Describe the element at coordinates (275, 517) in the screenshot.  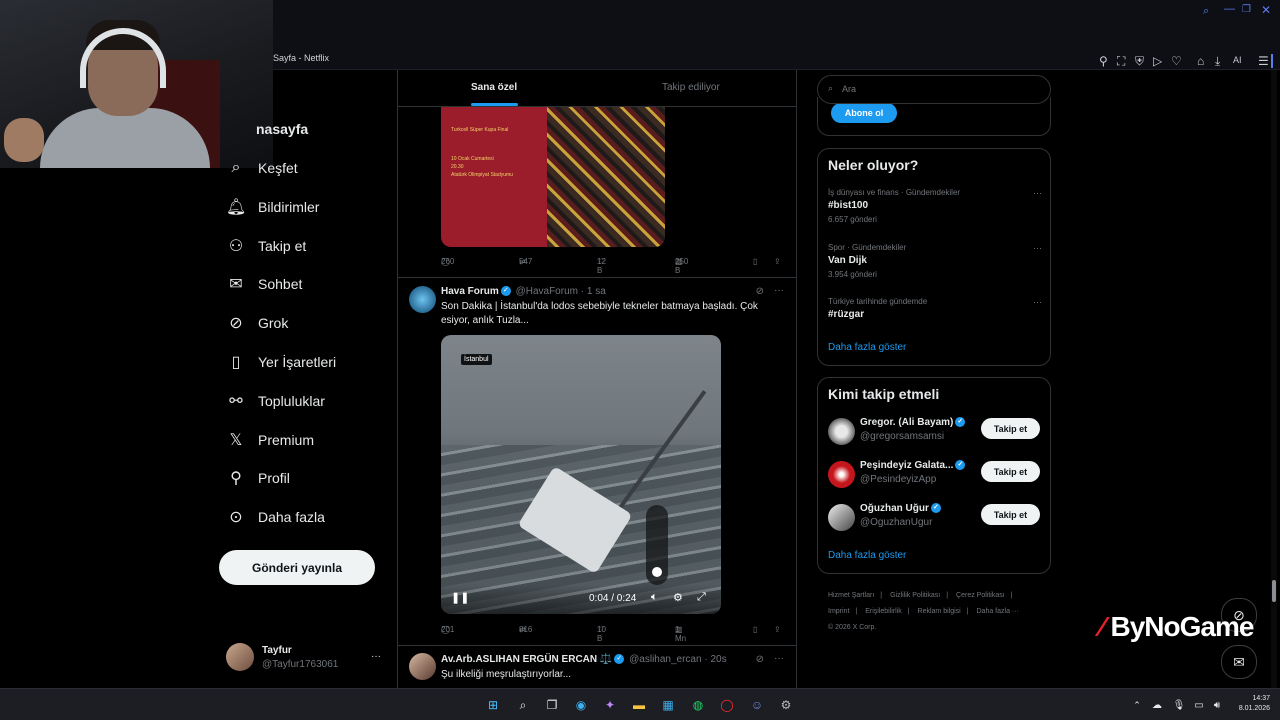
I see `nav-more: ⊙ Daha fazla` at that location.